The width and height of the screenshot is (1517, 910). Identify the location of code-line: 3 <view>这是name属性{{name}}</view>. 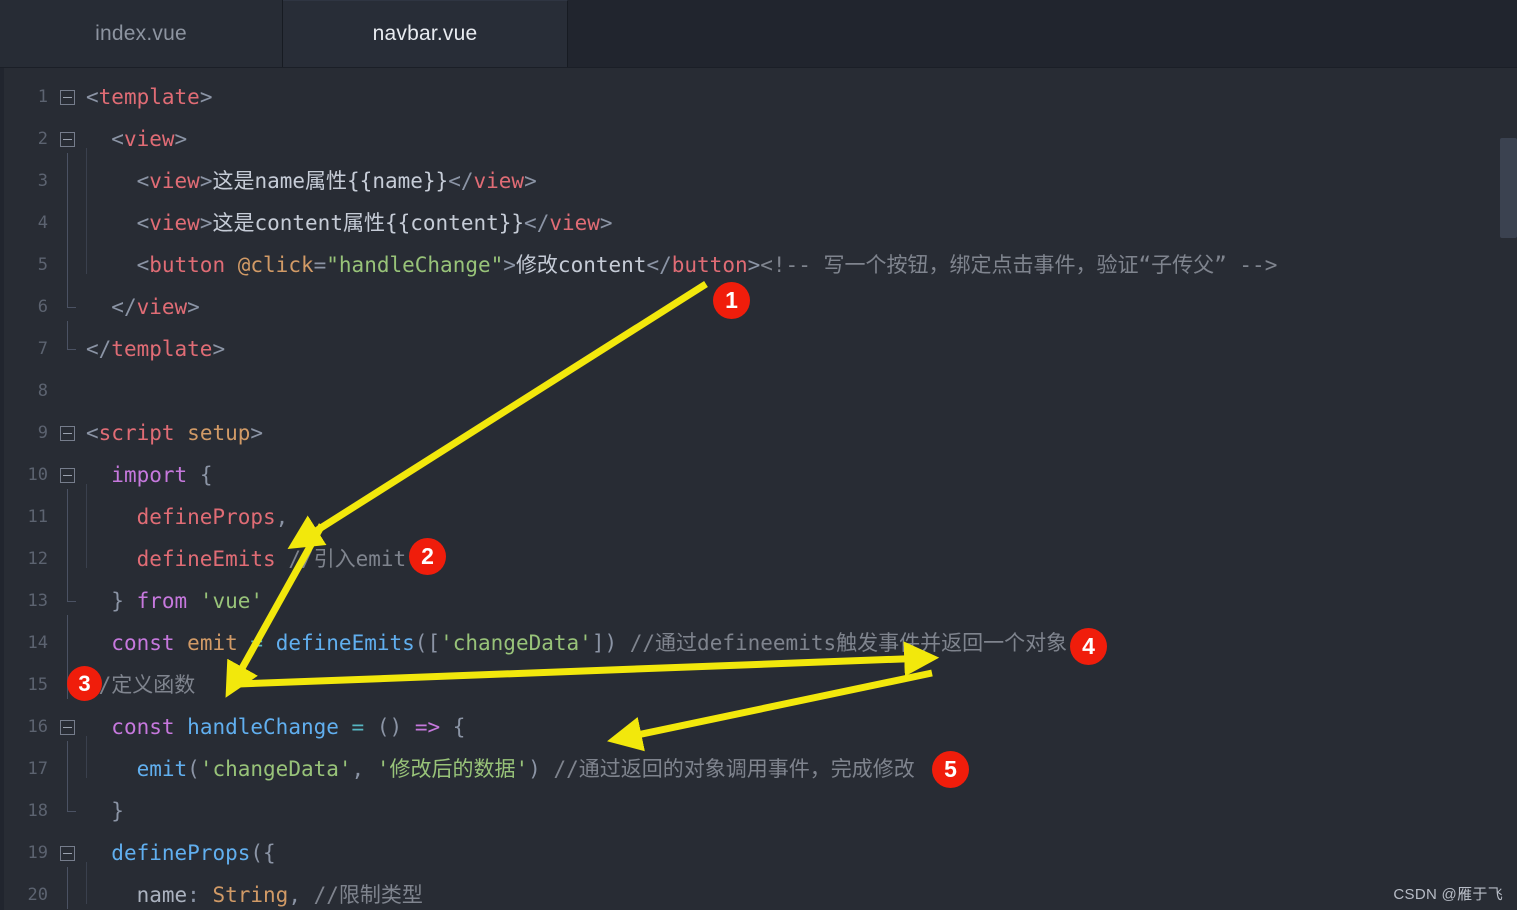
(758, 175).